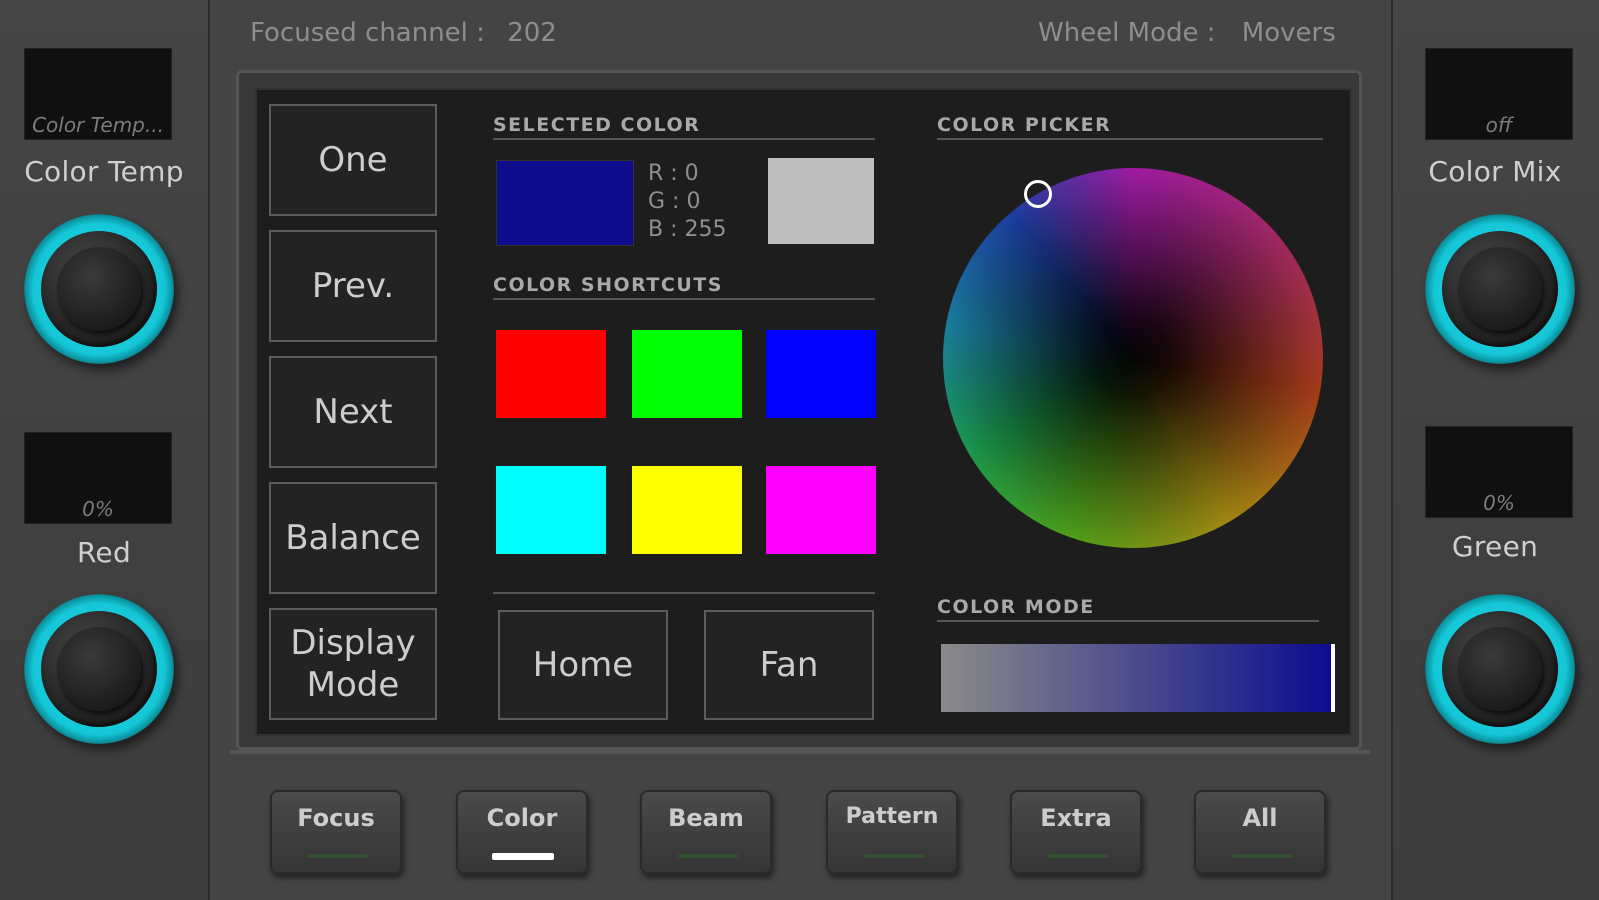 Image resolution: width=1599 pixels, height=900 pixels. I want to click on red-label: Red, so click(104, 552).